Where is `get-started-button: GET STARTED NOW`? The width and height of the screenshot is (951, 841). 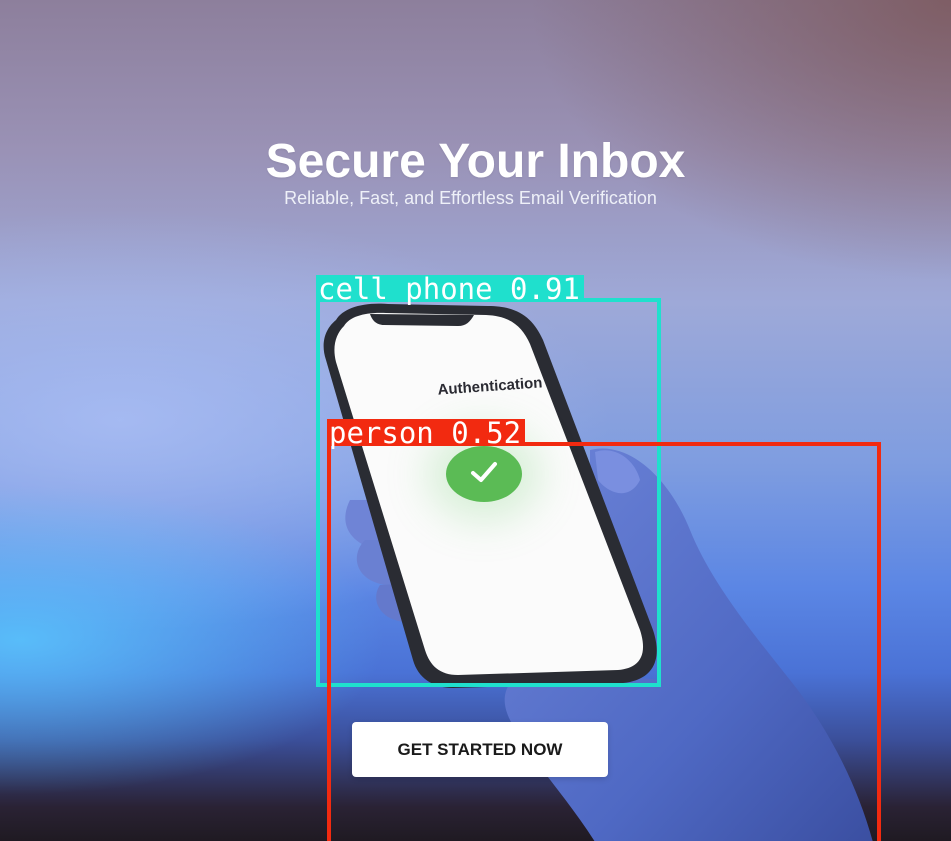
get-started-button: GET STARTED NOW is located at coordinates (480, 749).